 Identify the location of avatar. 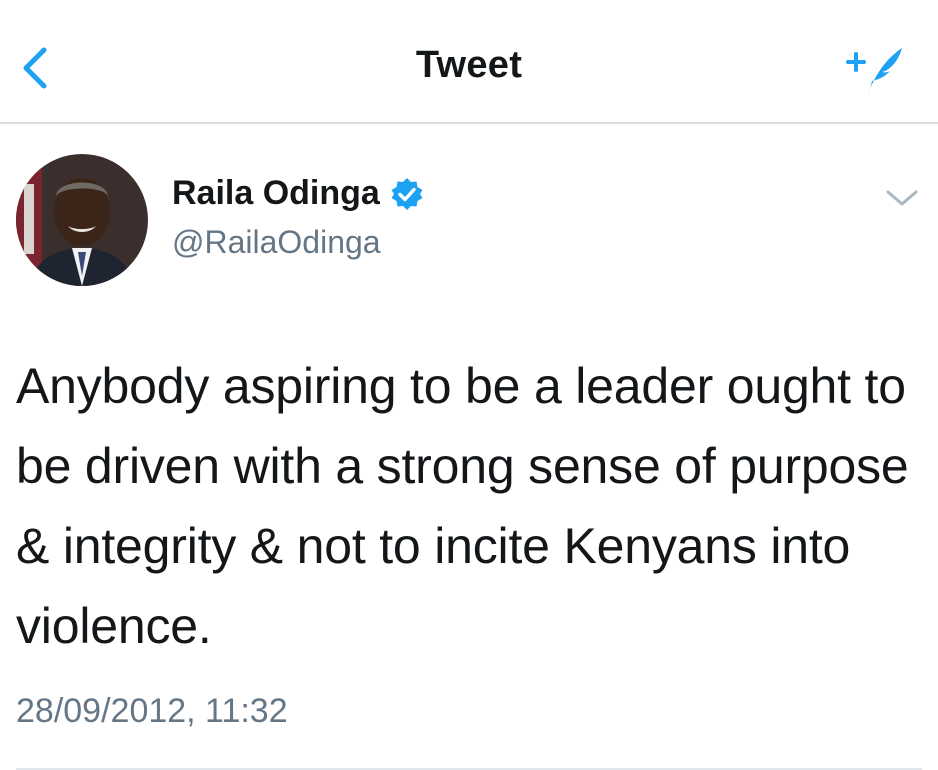
(82, 220).